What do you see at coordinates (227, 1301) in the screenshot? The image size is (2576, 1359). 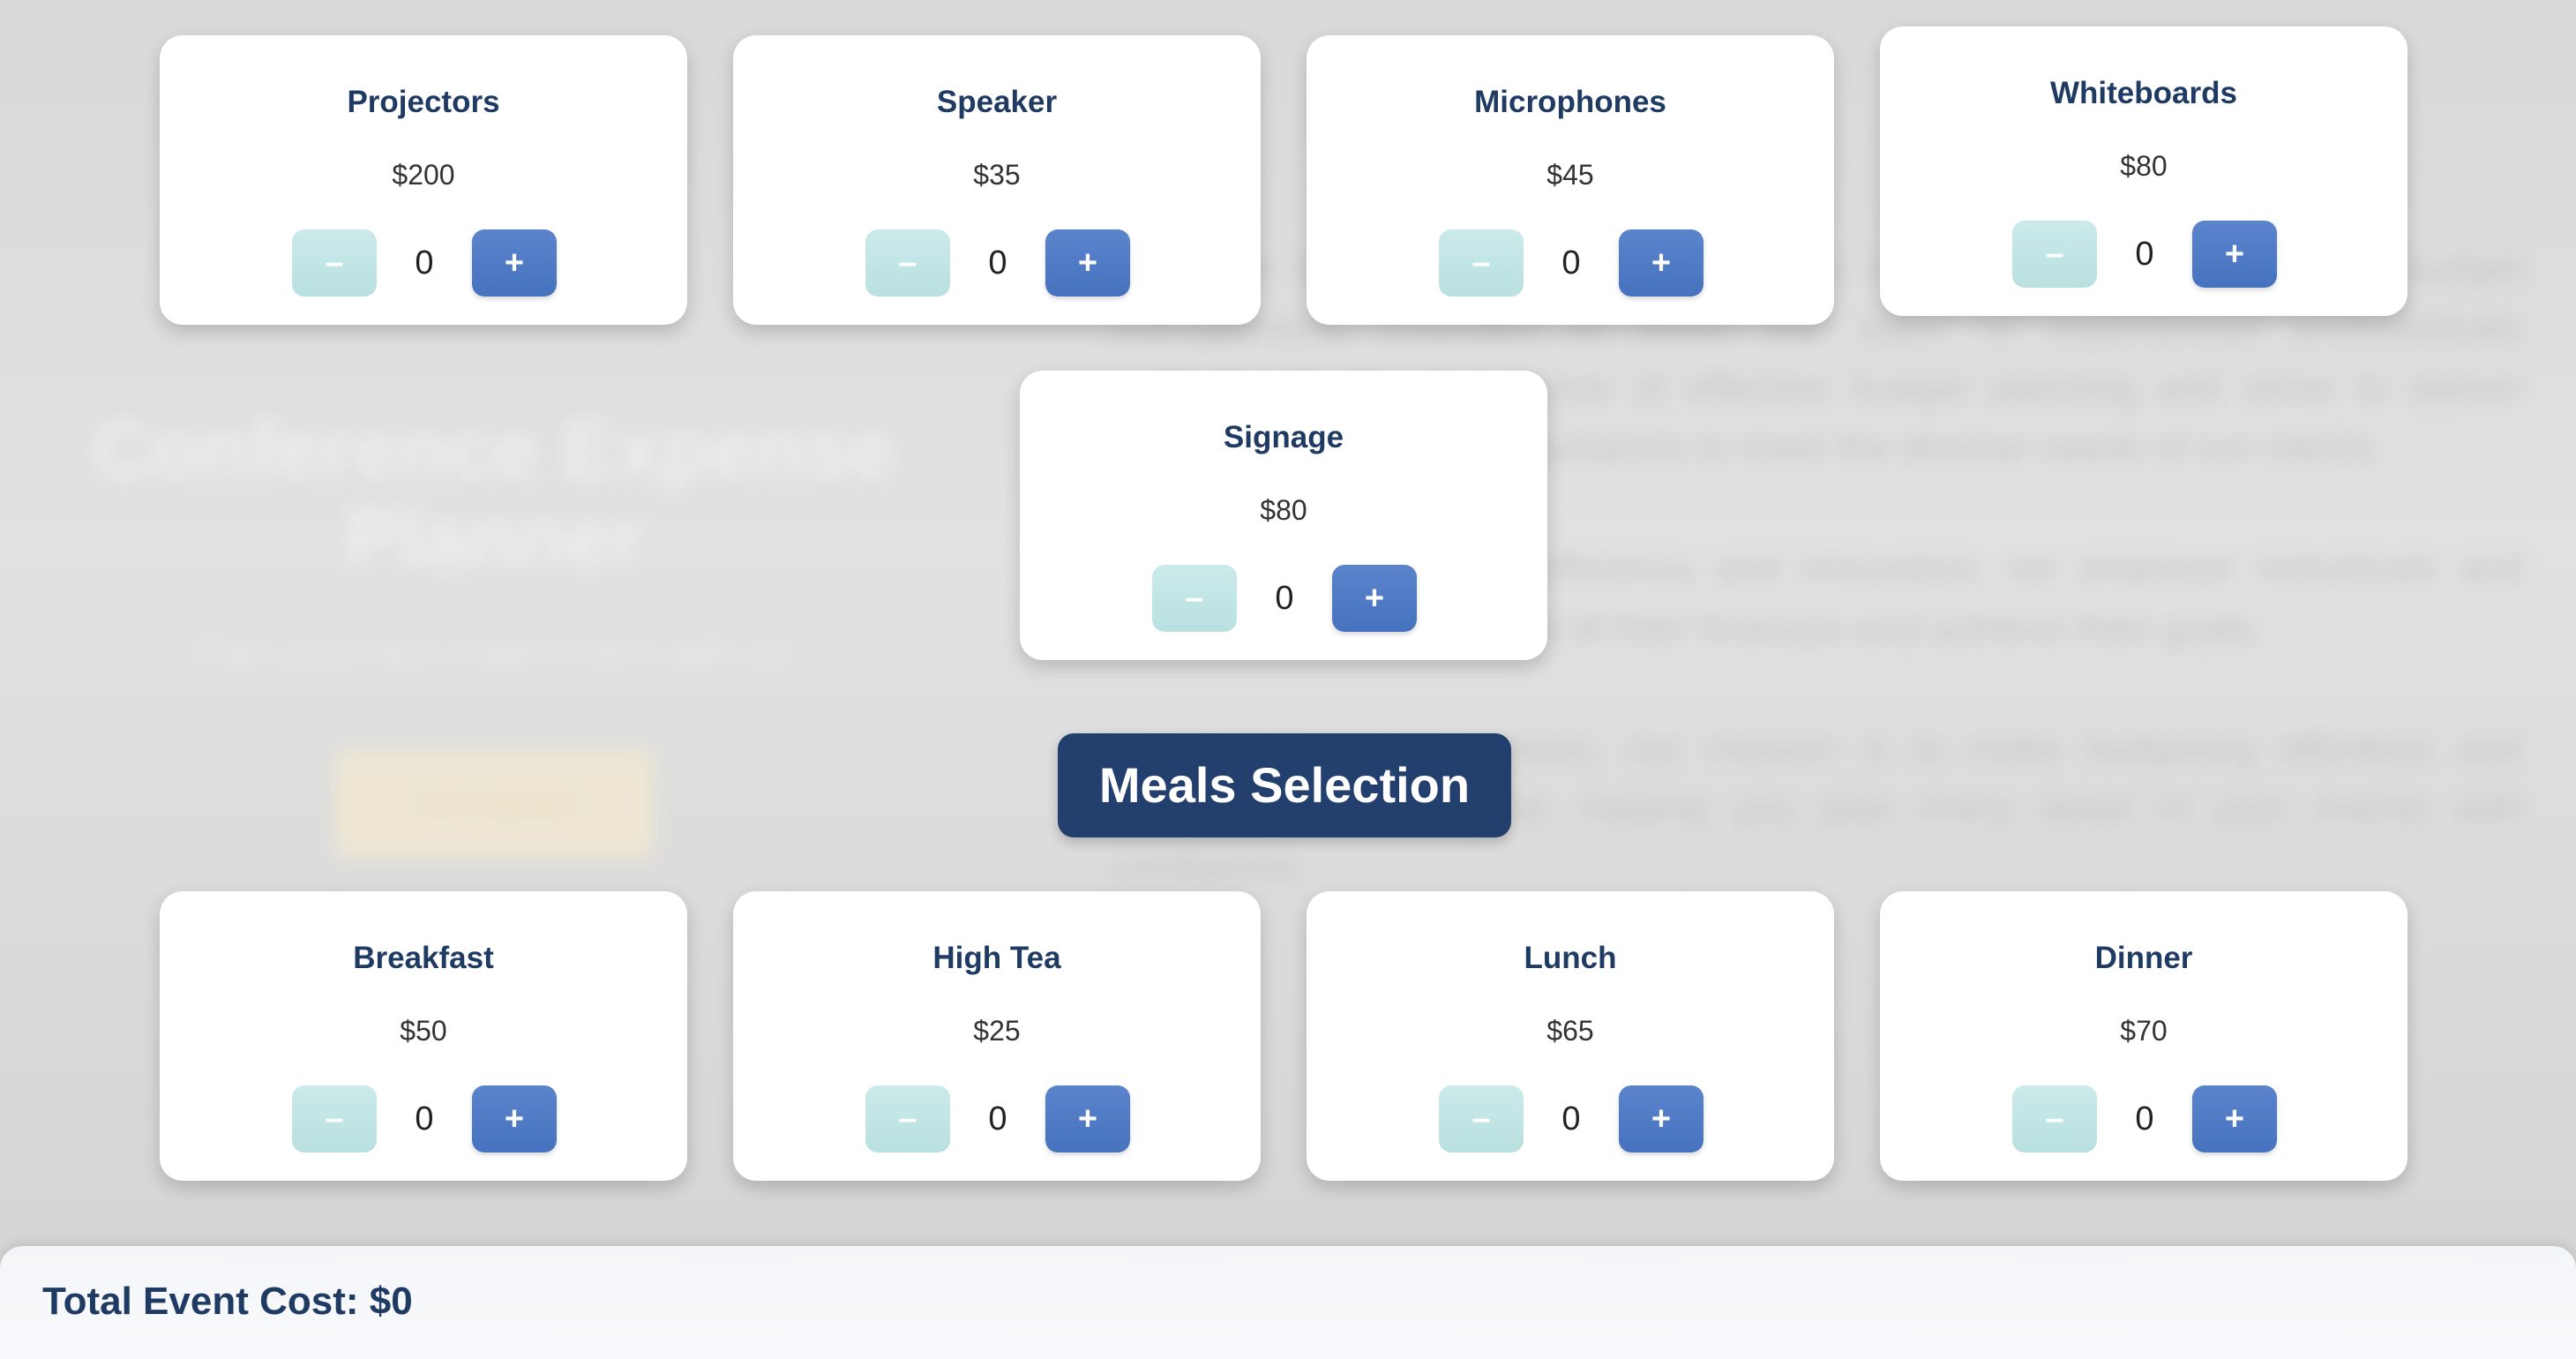 I see `total-cost-text: Total Event Cost: $0` at bounding box center [227, 1301].